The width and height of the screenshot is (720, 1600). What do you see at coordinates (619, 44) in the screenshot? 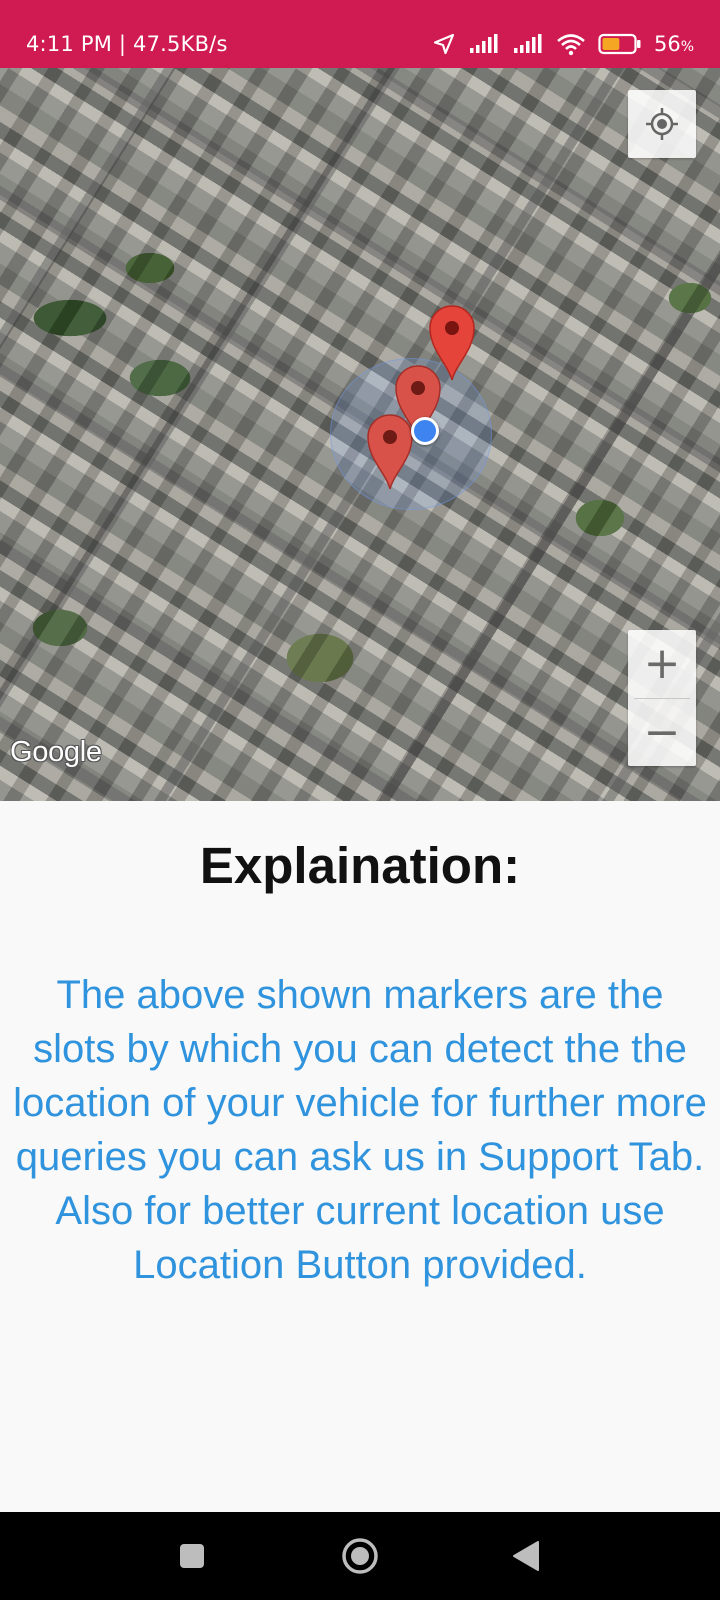
I see `battery-icon` at bounding box center [619, 44].